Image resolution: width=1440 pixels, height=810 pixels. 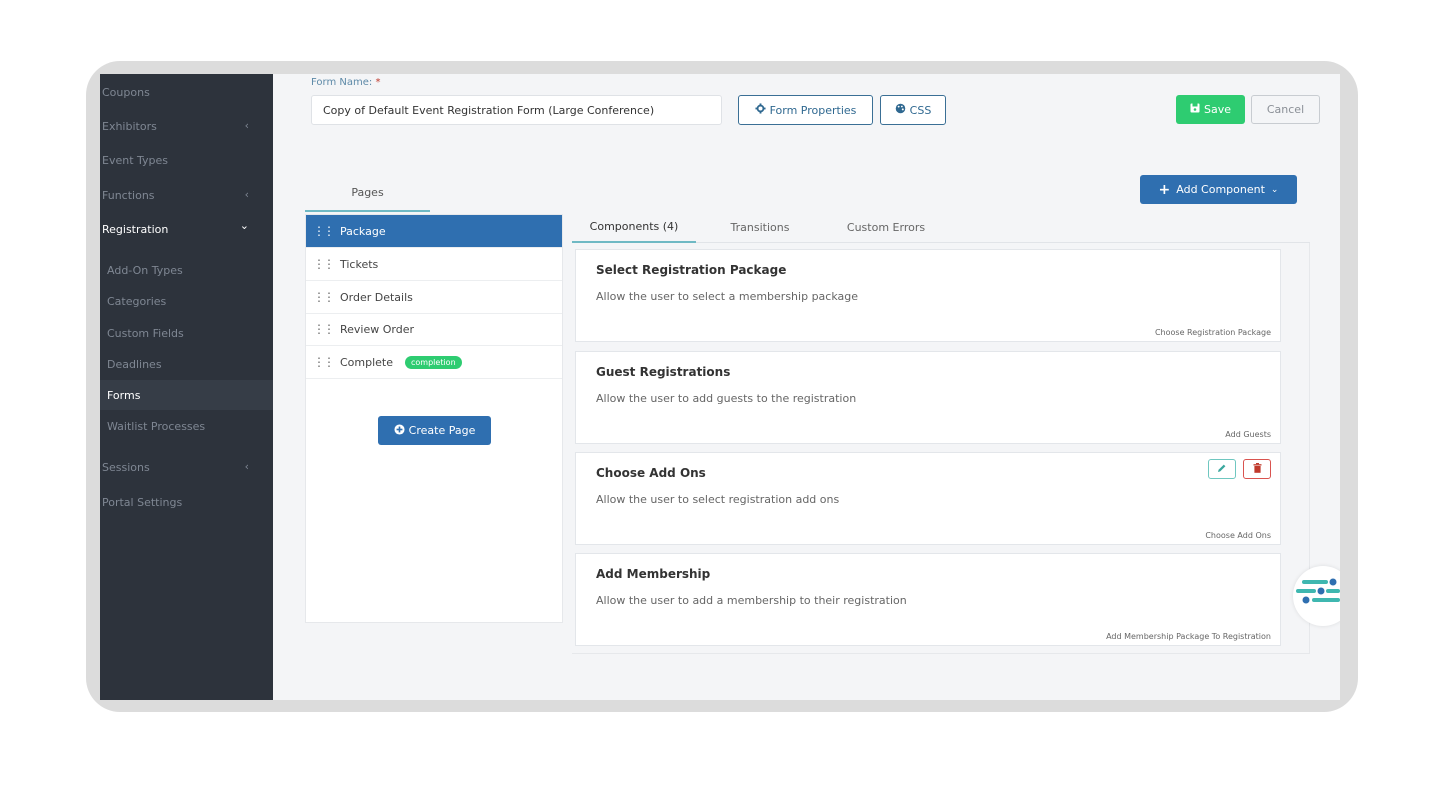 What do you see at coordinates (378, 82) in the screenshot?
I see `required-mark: *` at bounding box center [378, 82].